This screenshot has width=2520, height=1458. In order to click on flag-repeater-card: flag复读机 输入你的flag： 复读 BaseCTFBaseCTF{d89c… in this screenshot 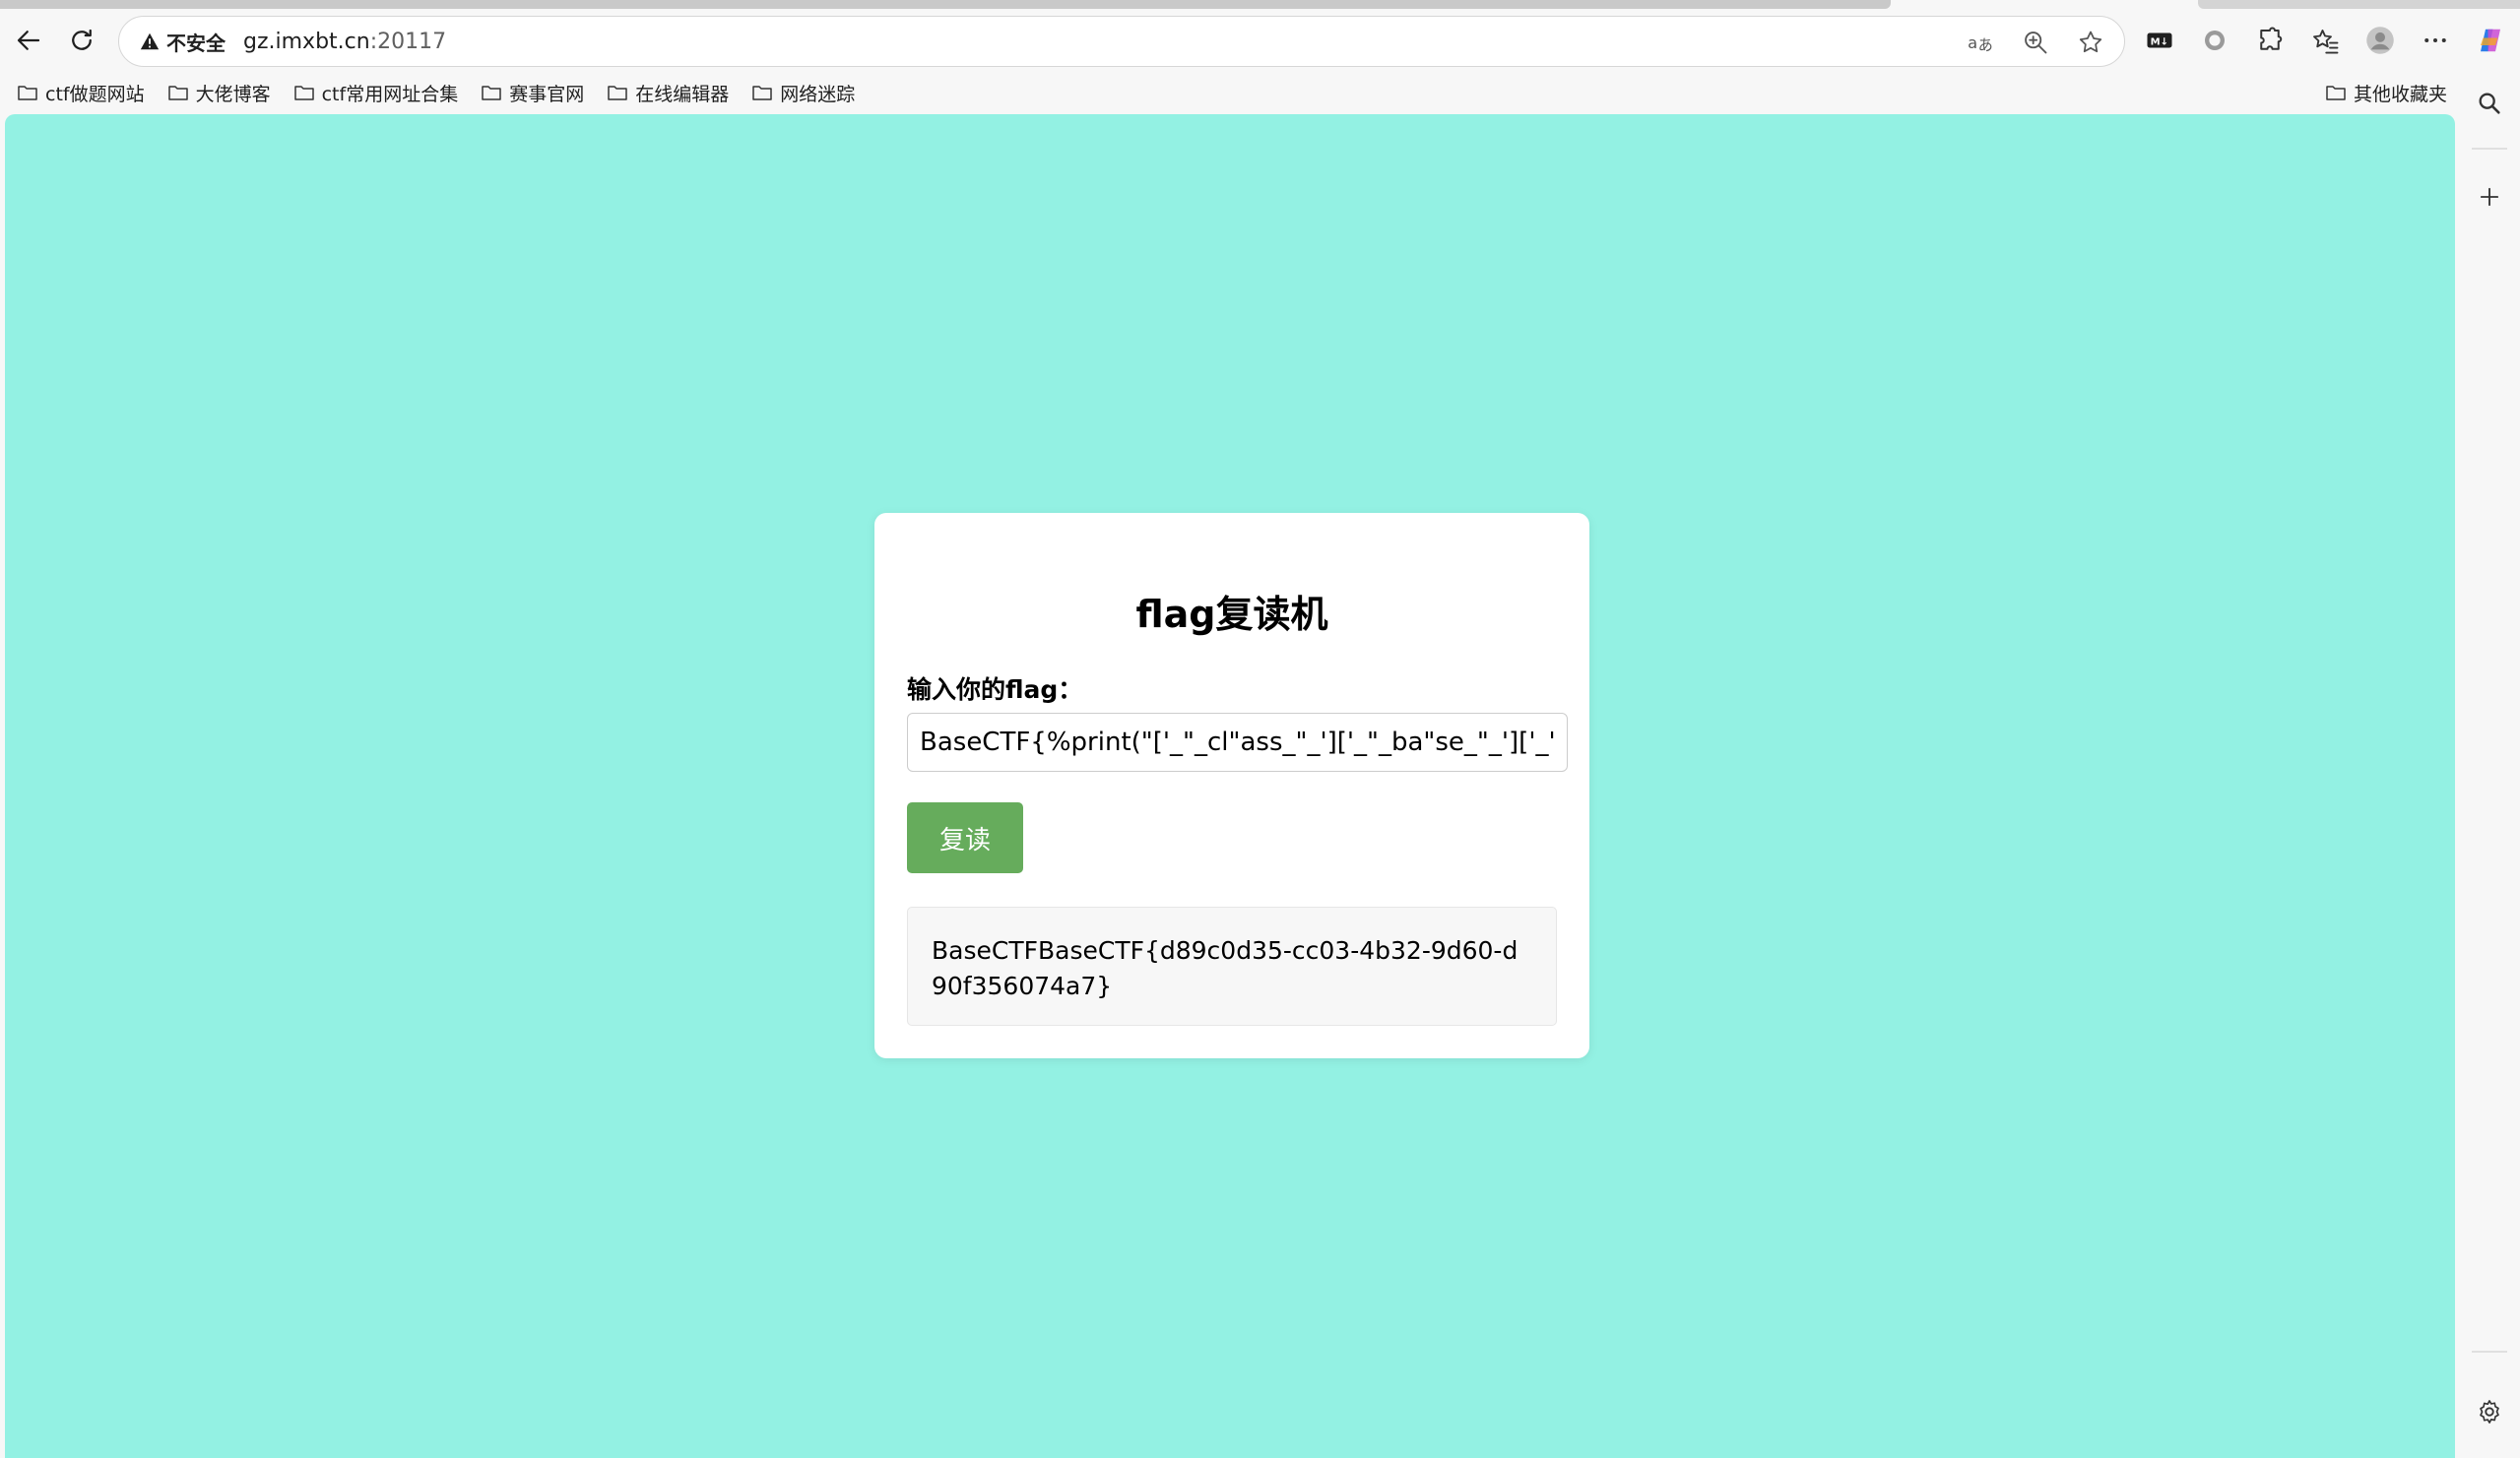, I will do `click(1231, 785)`.